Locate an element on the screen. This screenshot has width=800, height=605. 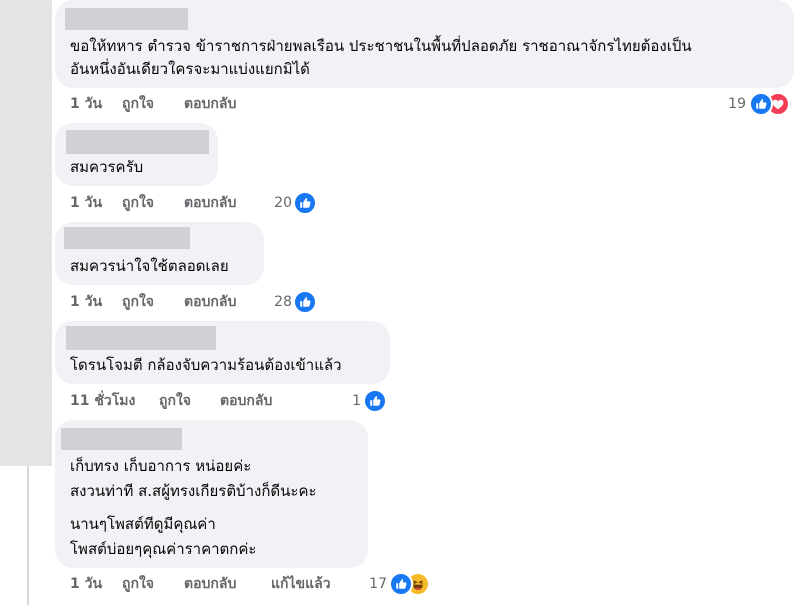
post-side-panel is located at coordinates (26, 233).